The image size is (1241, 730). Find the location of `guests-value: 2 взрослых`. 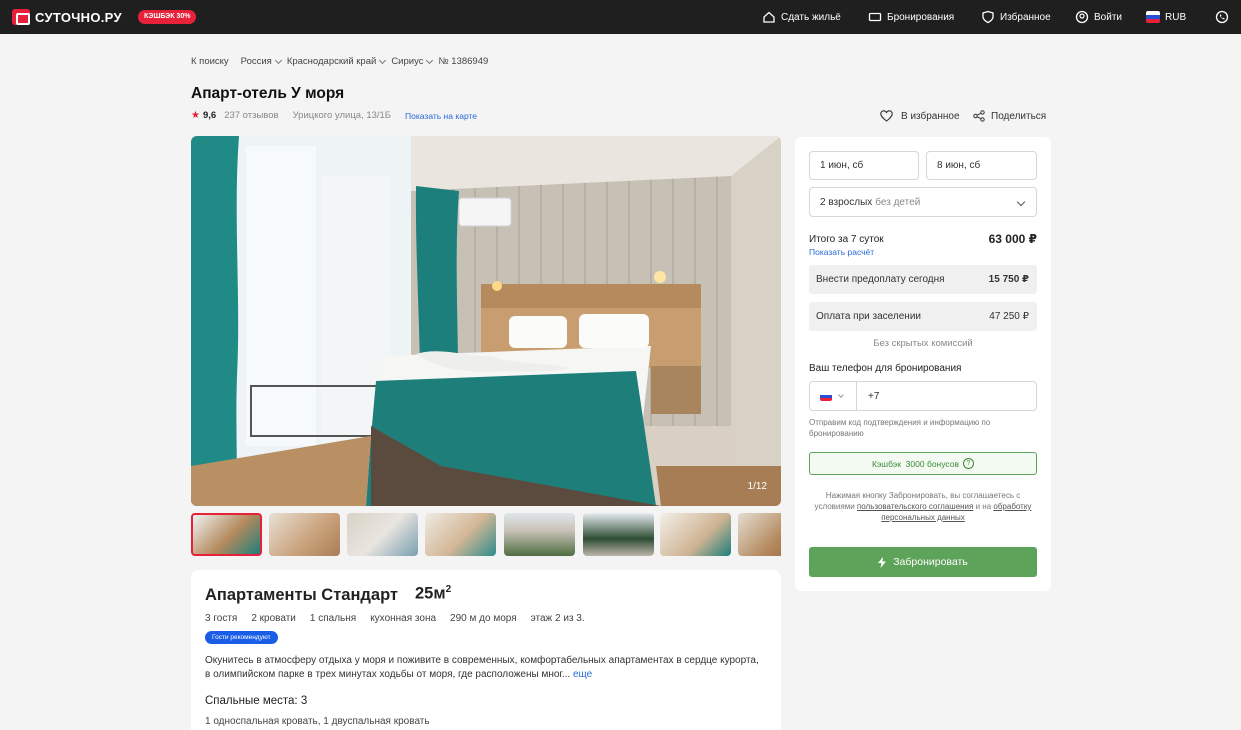

guests-value: 2 взрослых is located at coordinates (846, 202).